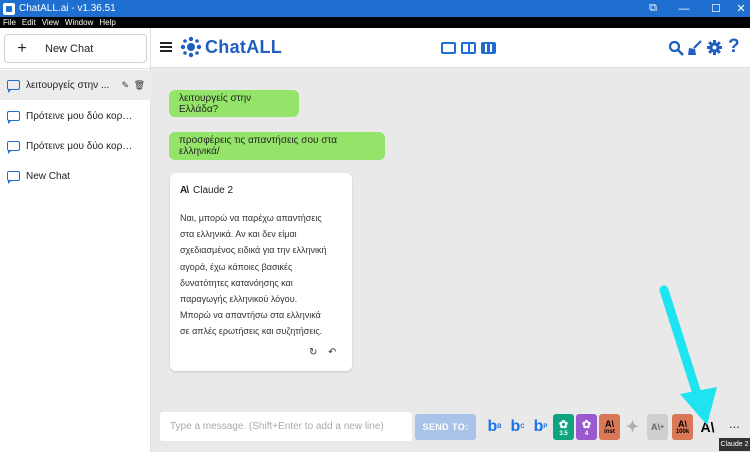  Describe the element at coordinates (184, 190) in the screenshot. I see `claude-logo-icon: A\` at that location.